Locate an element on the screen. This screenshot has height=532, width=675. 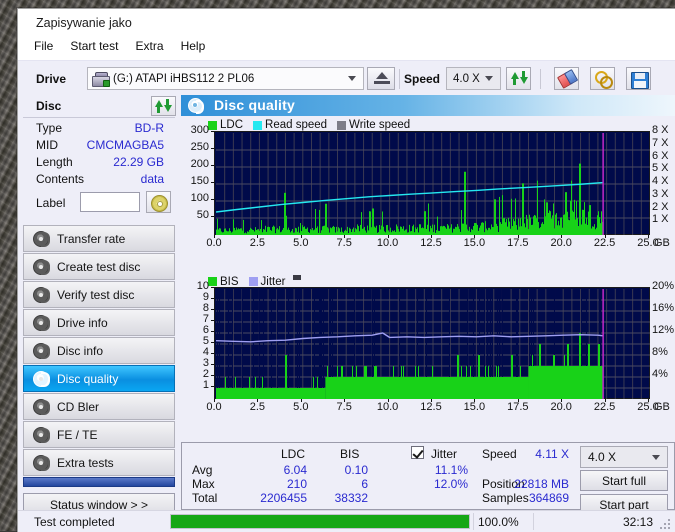
sidebar-item-disc-quality: Disc quality is located at coordinates (99, 378).